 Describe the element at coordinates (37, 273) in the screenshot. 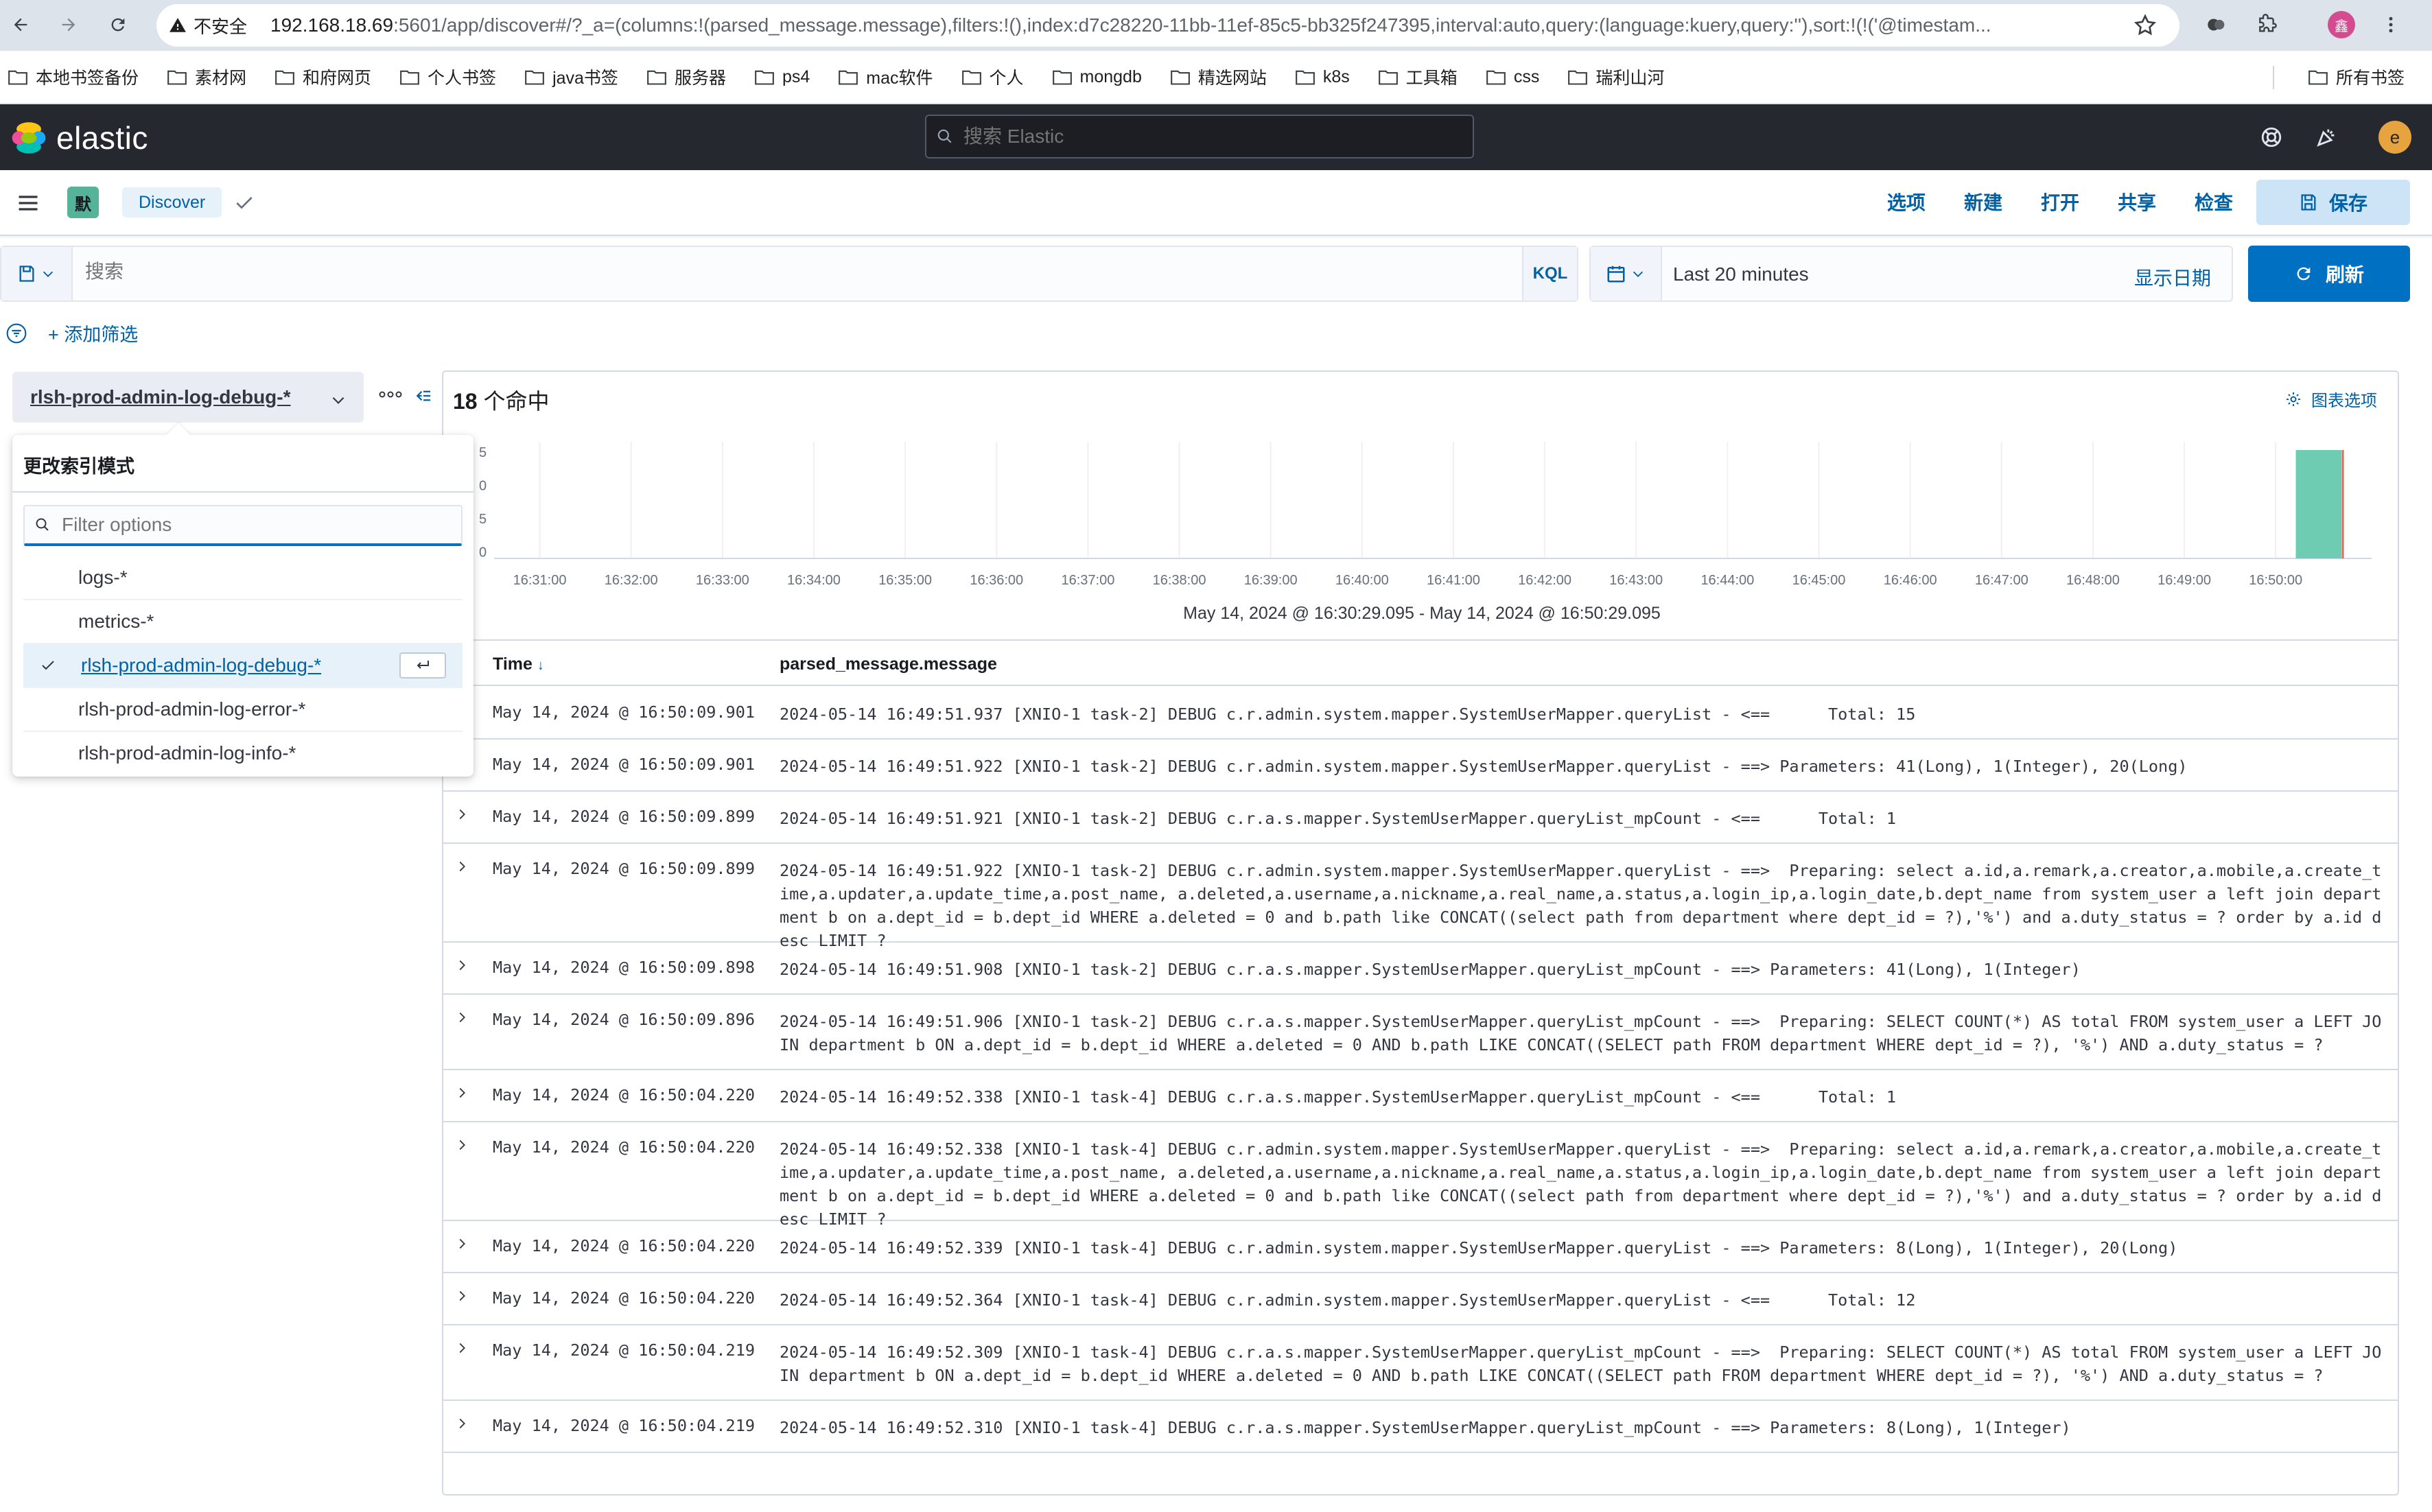

I see `saved-query-button` at that location.